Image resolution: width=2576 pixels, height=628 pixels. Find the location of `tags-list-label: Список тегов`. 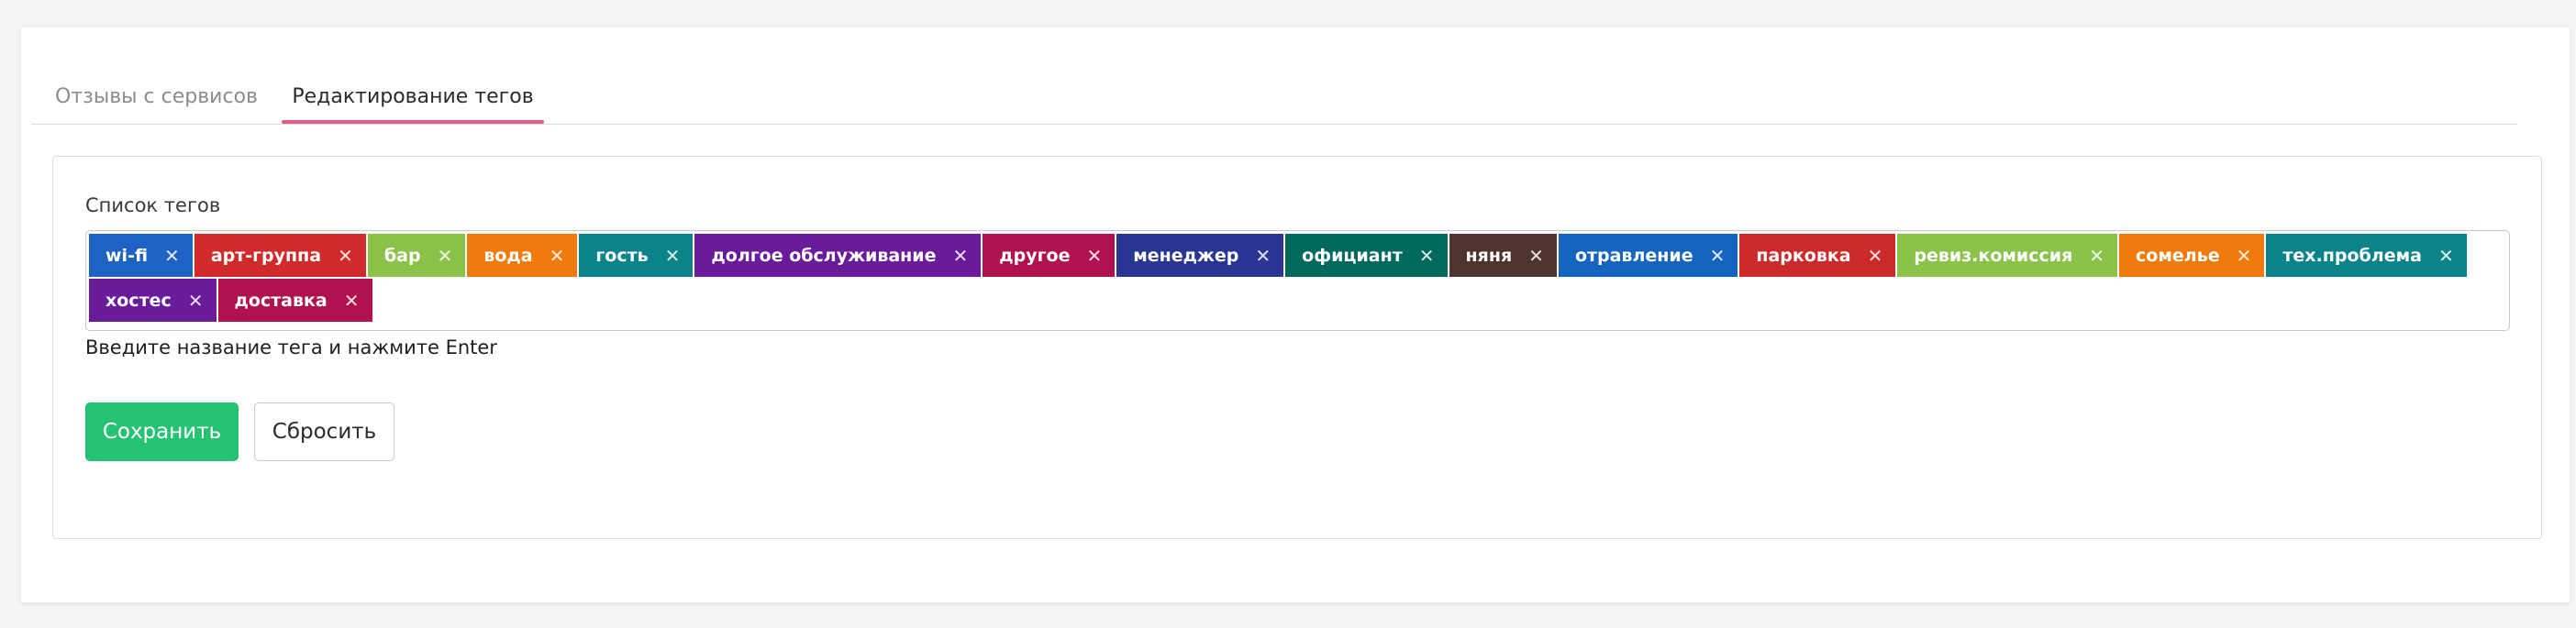

tags-list-label: Список тегов is located at coordinates (153, 205).